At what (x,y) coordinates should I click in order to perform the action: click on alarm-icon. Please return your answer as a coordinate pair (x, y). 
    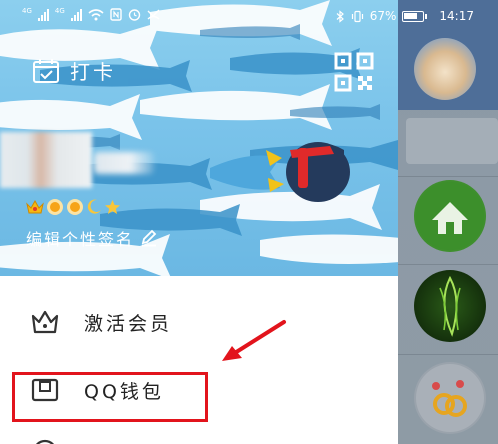
    Looking at the image, I should click on (134, 15).